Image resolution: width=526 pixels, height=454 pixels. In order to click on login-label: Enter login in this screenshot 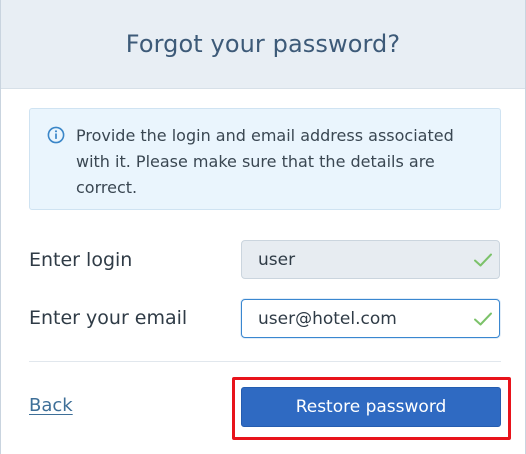, I will do `click(81, 260)`.